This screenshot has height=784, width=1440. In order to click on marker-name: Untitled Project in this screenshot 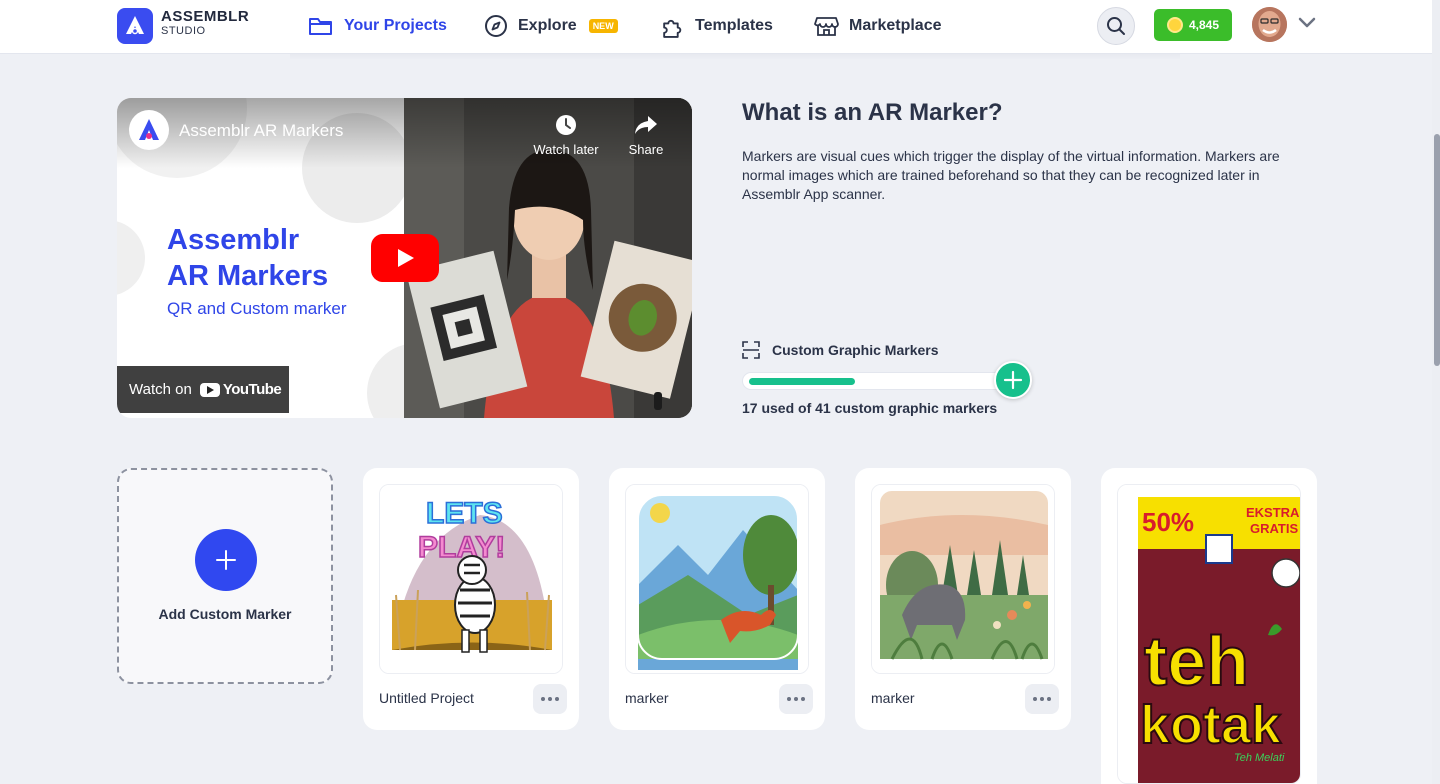, I will do `click(426, 698)`.